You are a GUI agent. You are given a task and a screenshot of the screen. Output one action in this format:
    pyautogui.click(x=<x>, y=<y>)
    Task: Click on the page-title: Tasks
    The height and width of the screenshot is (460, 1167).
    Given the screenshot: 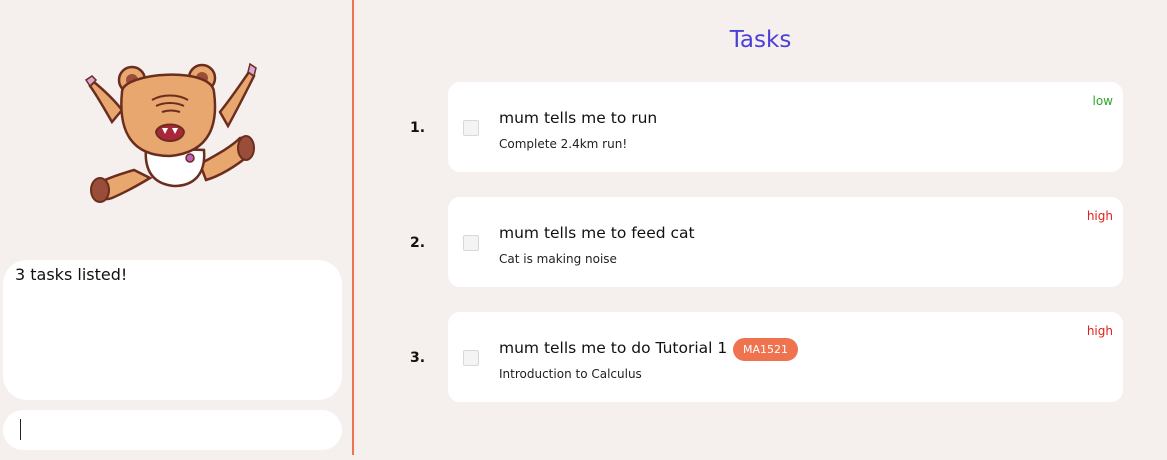 What is the action you would take?
    pyautogui.click(x=760, y=40)
    